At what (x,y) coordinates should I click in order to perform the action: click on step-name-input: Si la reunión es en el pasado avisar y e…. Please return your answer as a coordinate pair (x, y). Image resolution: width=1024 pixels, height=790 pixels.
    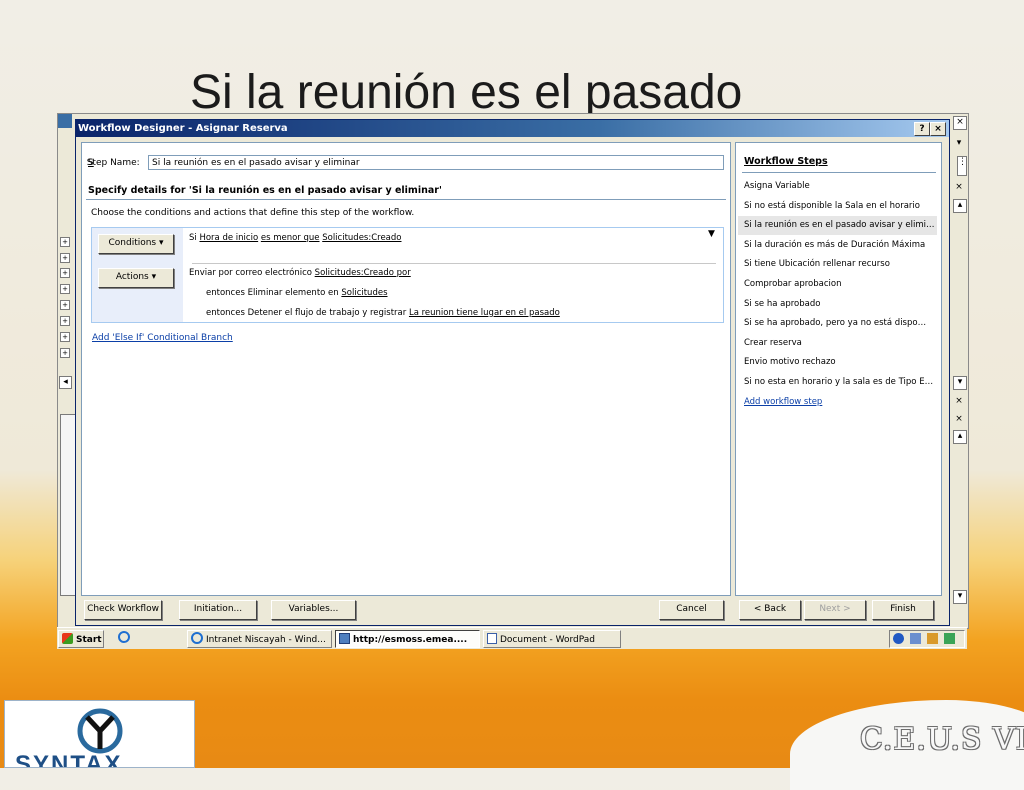
    Looking at the image, I should click on (436, 162).